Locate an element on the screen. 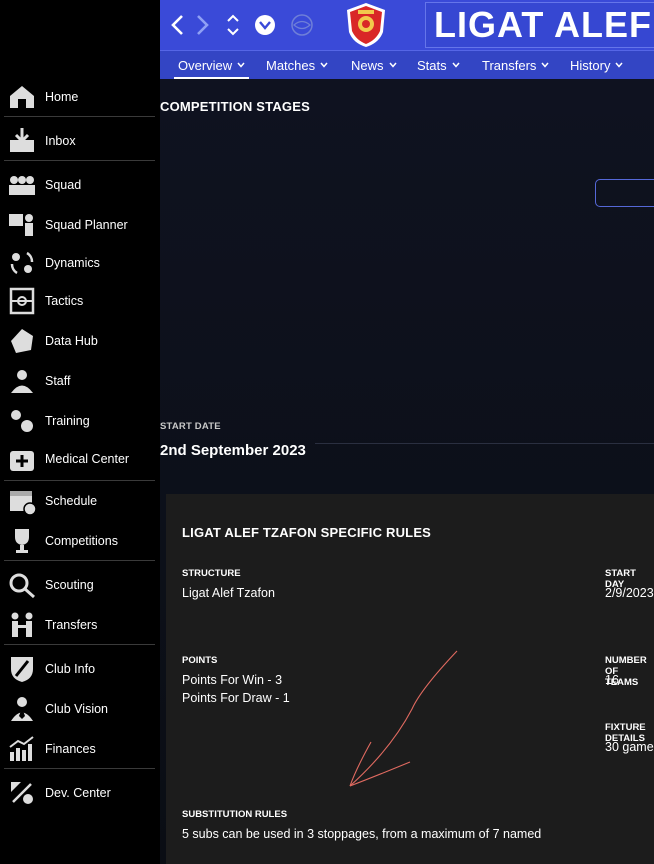  sidebar-item-label: Club Info is located at coordinates (70, 669).